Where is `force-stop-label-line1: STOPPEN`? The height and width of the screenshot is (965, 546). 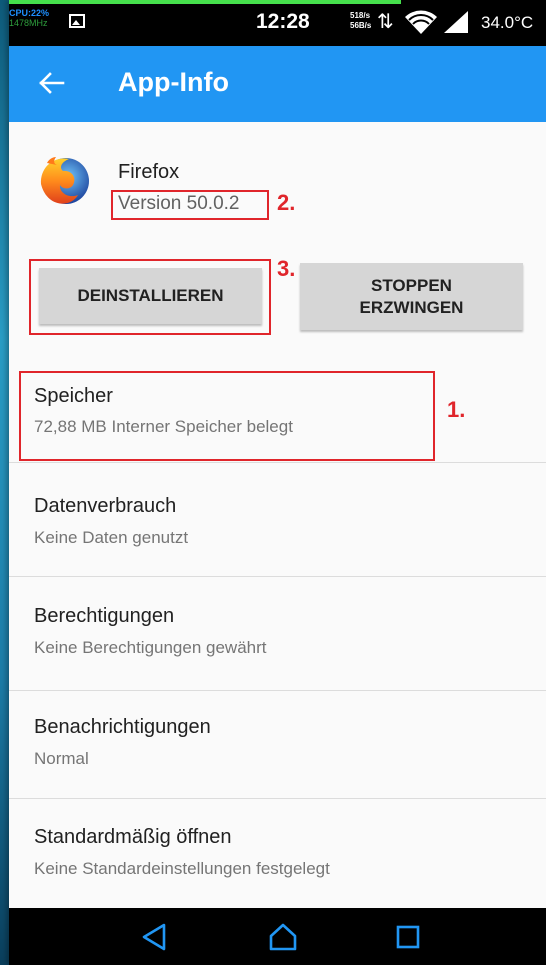
force-stop-label-line1: STOPPEN is located at coordinates (411, 285).